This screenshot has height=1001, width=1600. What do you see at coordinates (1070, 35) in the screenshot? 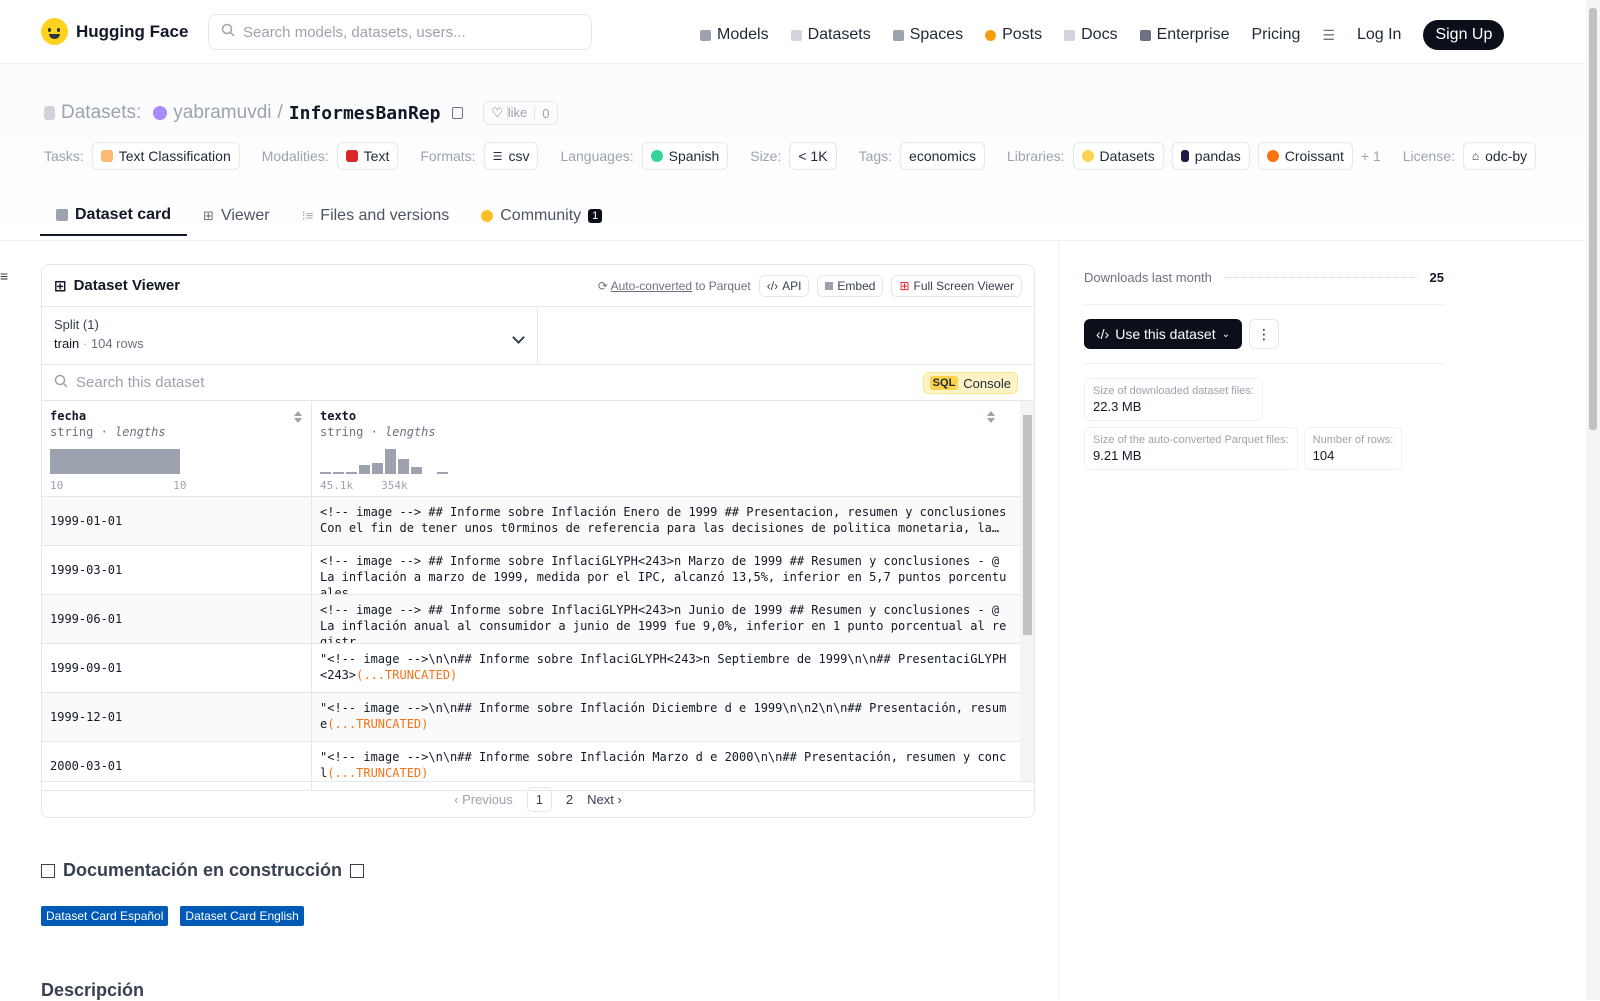
I see `docs-icon` at bounding box center [1070, 35].